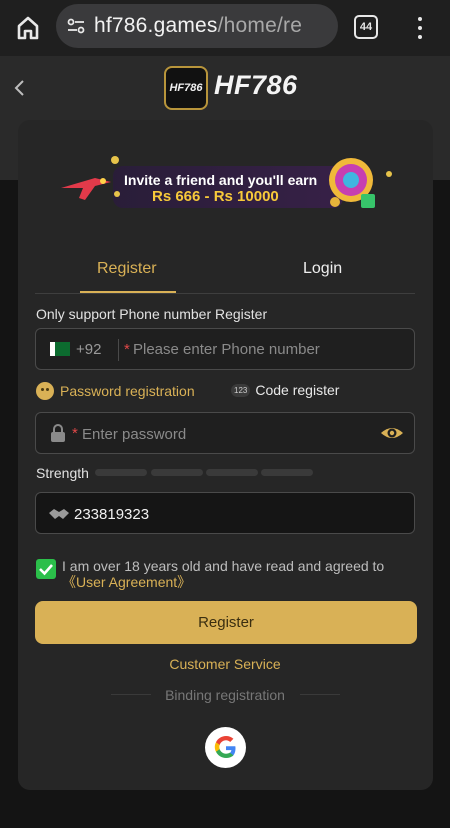  Describe the element at coordinates (215, 196) in the screenshot. I see `banner-reward: Rs 666 - Rs 10000` at that location.